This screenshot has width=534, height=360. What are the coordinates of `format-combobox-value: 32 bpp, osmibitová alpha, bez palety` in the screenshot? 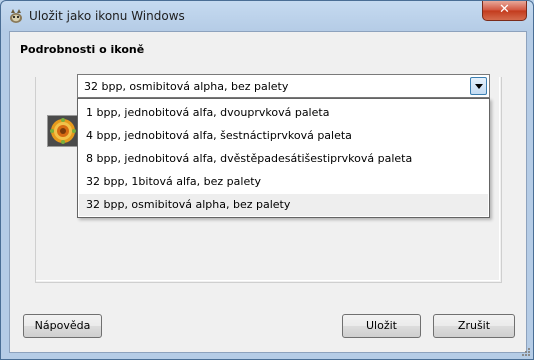 It's located at (186, 86).